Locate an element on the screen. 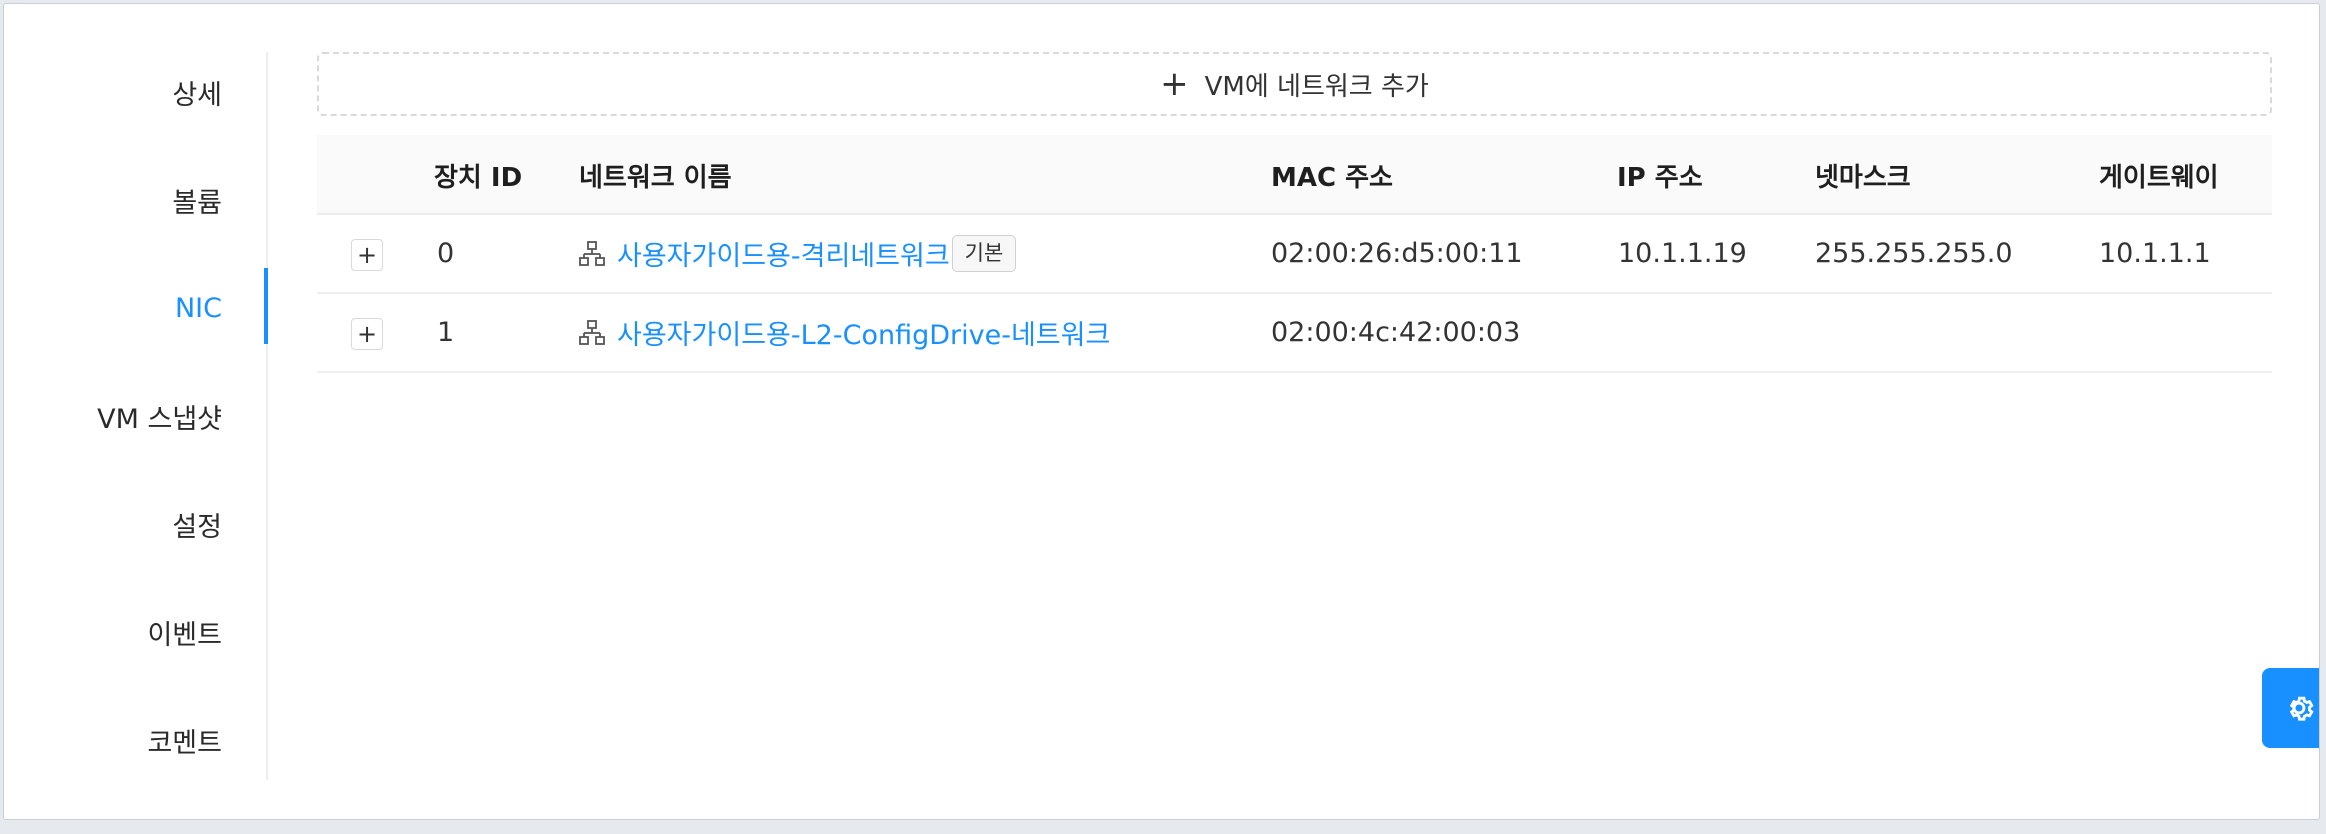 This screenshot has width=2326, height=834. column-header-netmask: 넷마스크 is located at coordinates (1863, 175).